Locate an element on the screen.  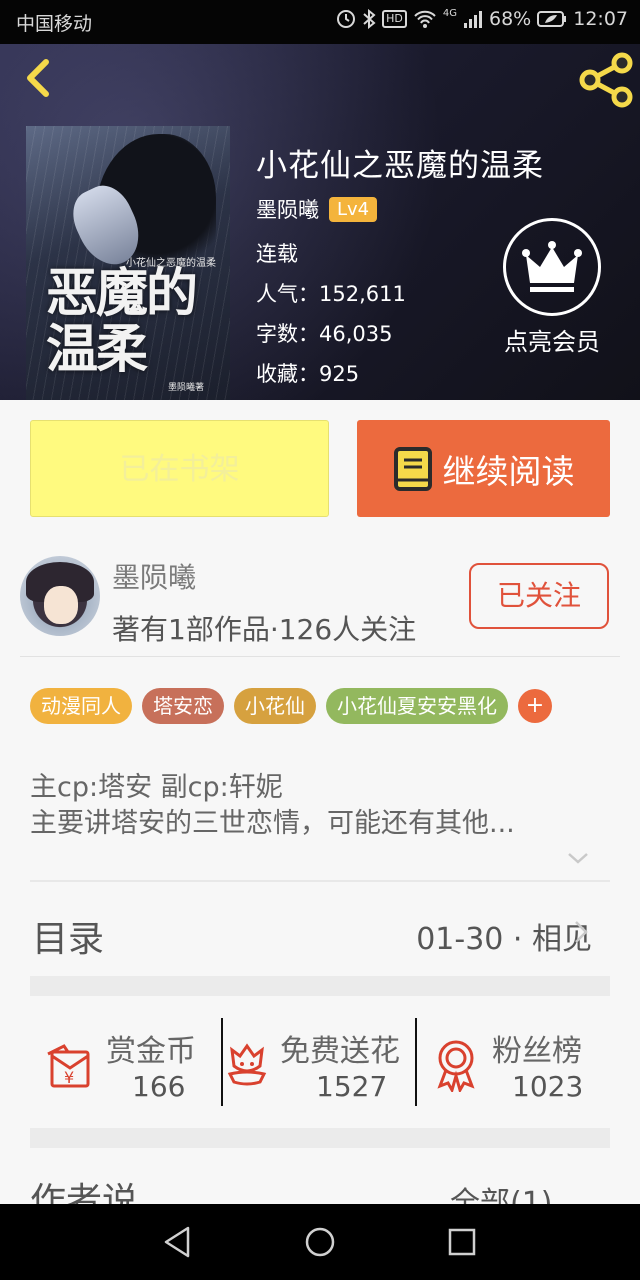
alarm-icon is located at coordinates (346, 19).